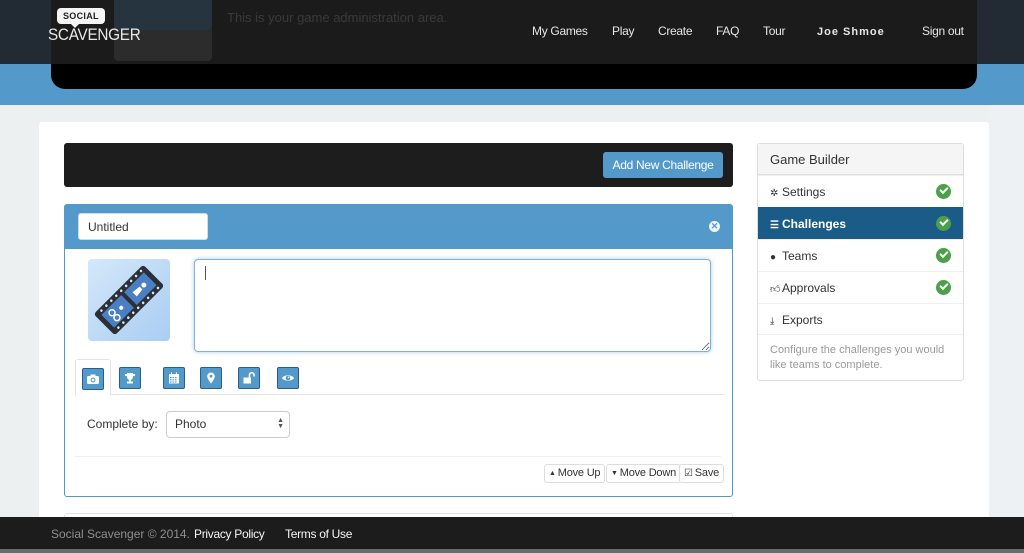 The width and height of the screenshot is (1024, 553). I want to click on tab-location, so click(210, 377).